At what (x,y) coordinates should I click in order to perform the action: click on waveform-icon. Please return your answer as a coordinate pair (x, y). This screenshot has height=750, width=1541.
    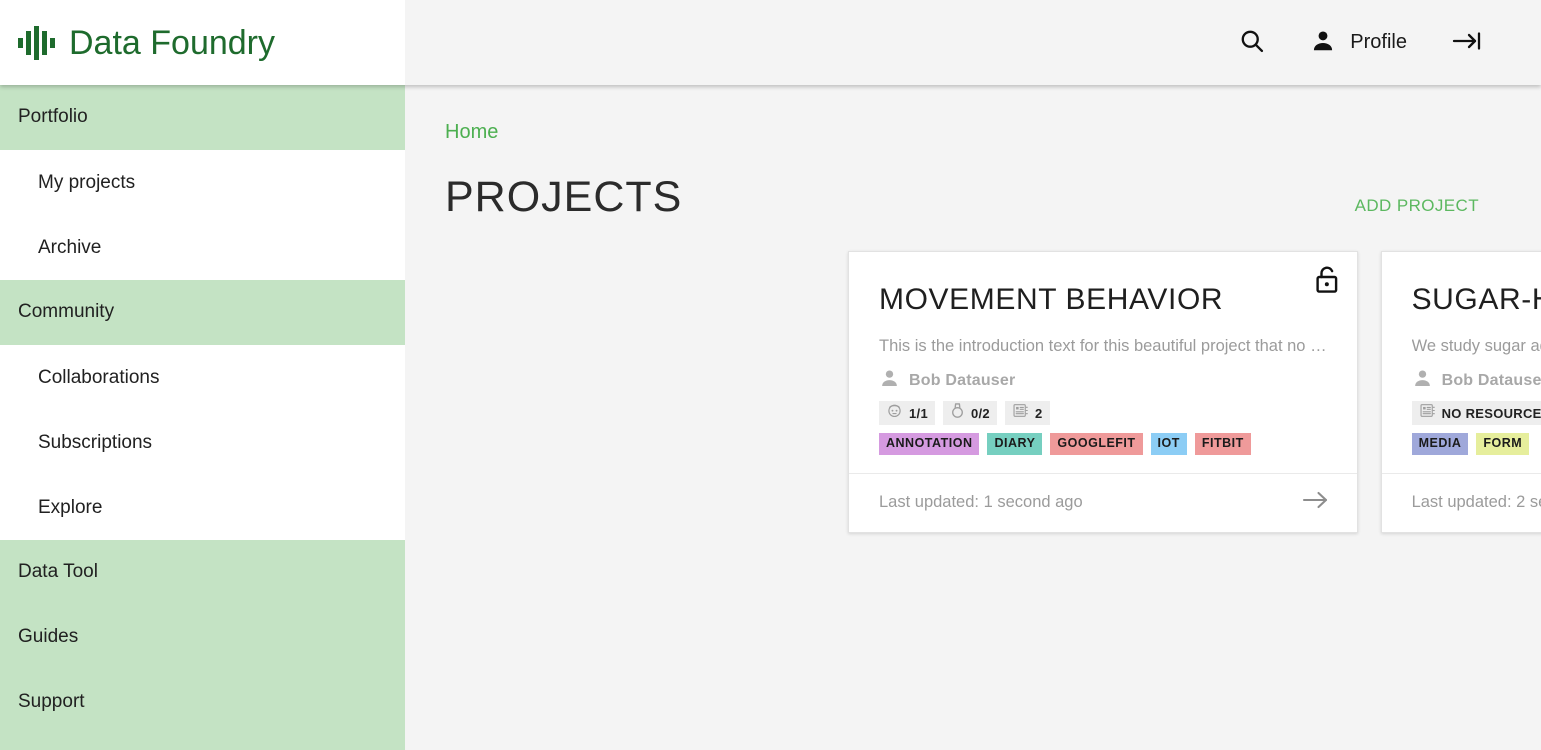
    Looking at the image, I should click on (36, 42).